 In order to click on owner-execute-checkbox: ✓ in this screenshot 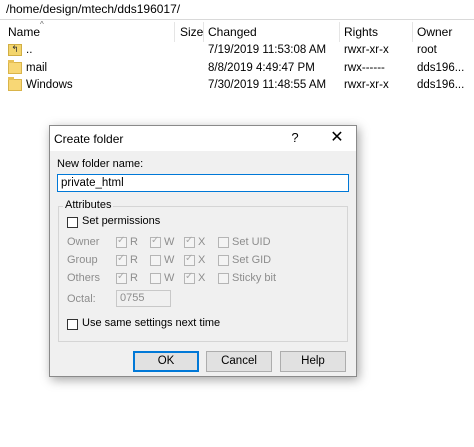, I will do `click(189, 241)`.